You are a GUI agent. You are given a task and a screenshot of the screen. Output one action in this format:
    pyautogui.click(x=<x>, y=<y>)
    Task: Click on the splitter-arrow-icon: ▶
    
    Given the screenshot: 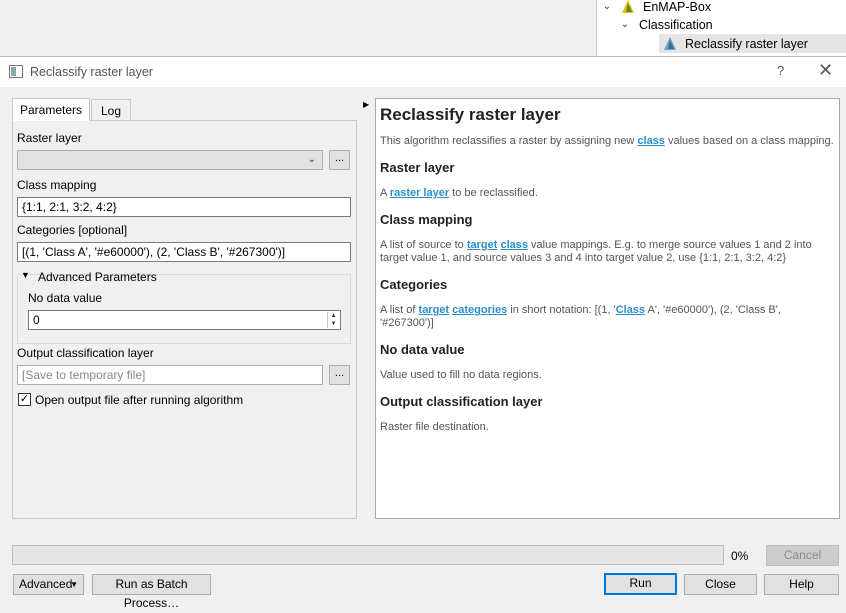 What is the action you would take?
    pyautogui.click(x=366, y=104)
    